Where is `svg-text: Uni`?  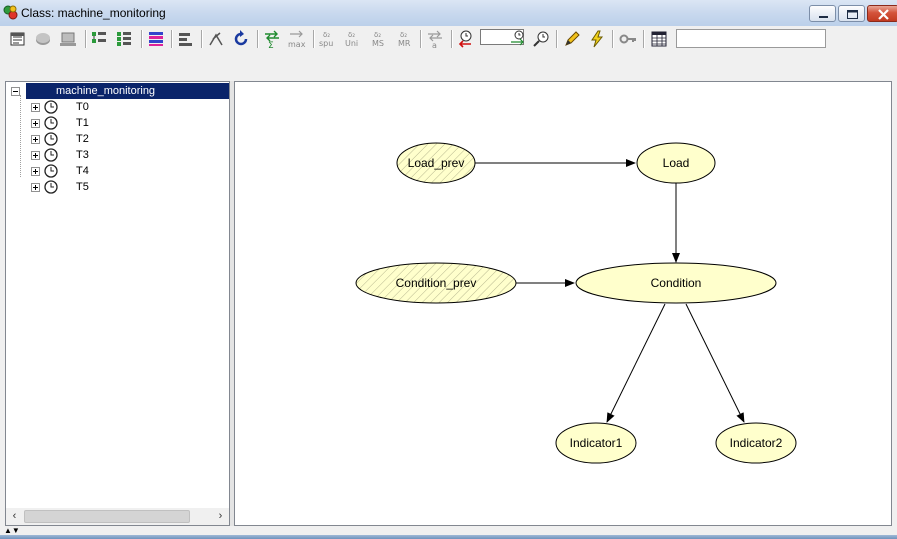 svg-text: Uni is located at coordinates (351, 43).